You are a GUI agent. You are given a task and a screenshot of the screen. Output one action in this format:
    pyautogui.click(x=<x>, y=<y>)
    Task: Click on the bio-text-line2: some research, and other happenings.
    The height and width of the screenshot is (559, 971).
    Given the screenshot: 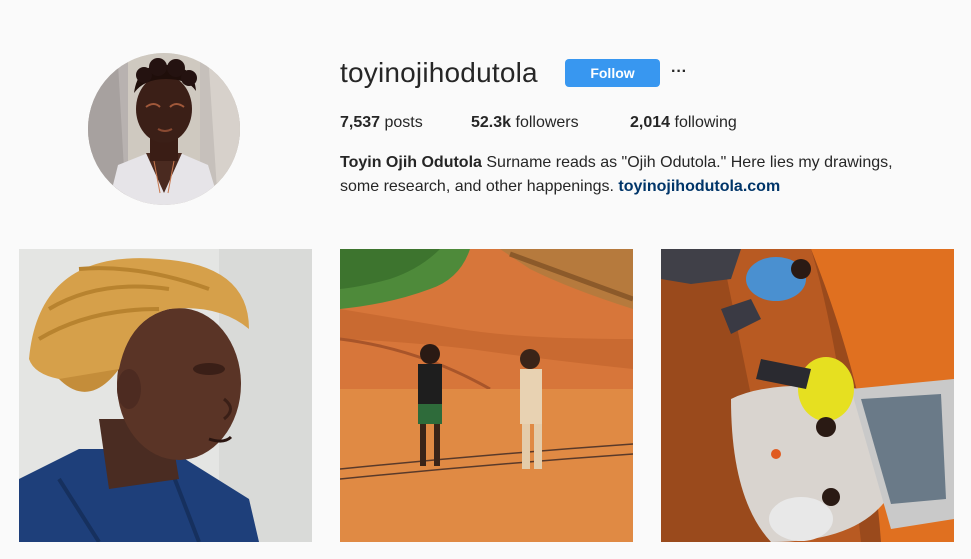 What is the action you would take?
    pyautogui.click(x=479, y=186)
    